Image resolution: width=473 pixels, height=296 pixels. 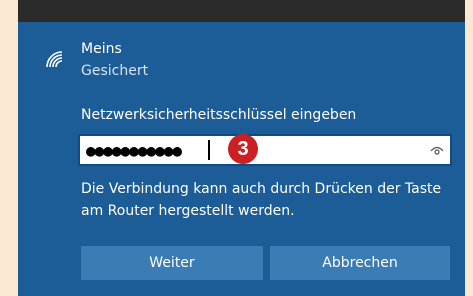 What do you see at coordinates (219, 115) in the screenshot?
I see `security-key-label: Netzwerksicherheitsschlüssel eingeben` at bounding box center [219, 115].